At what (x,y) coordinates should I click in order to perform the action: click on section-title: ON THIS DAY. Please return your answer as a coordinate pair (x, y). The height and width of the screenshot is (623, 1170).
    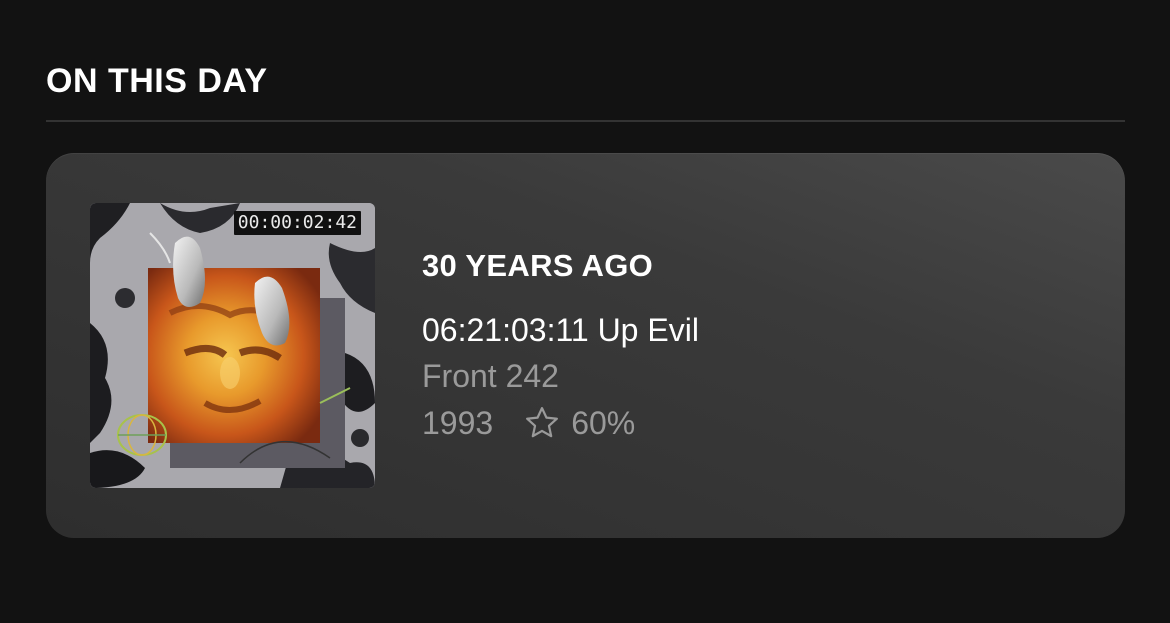
    Looking at the image, I should click on (157, 81).